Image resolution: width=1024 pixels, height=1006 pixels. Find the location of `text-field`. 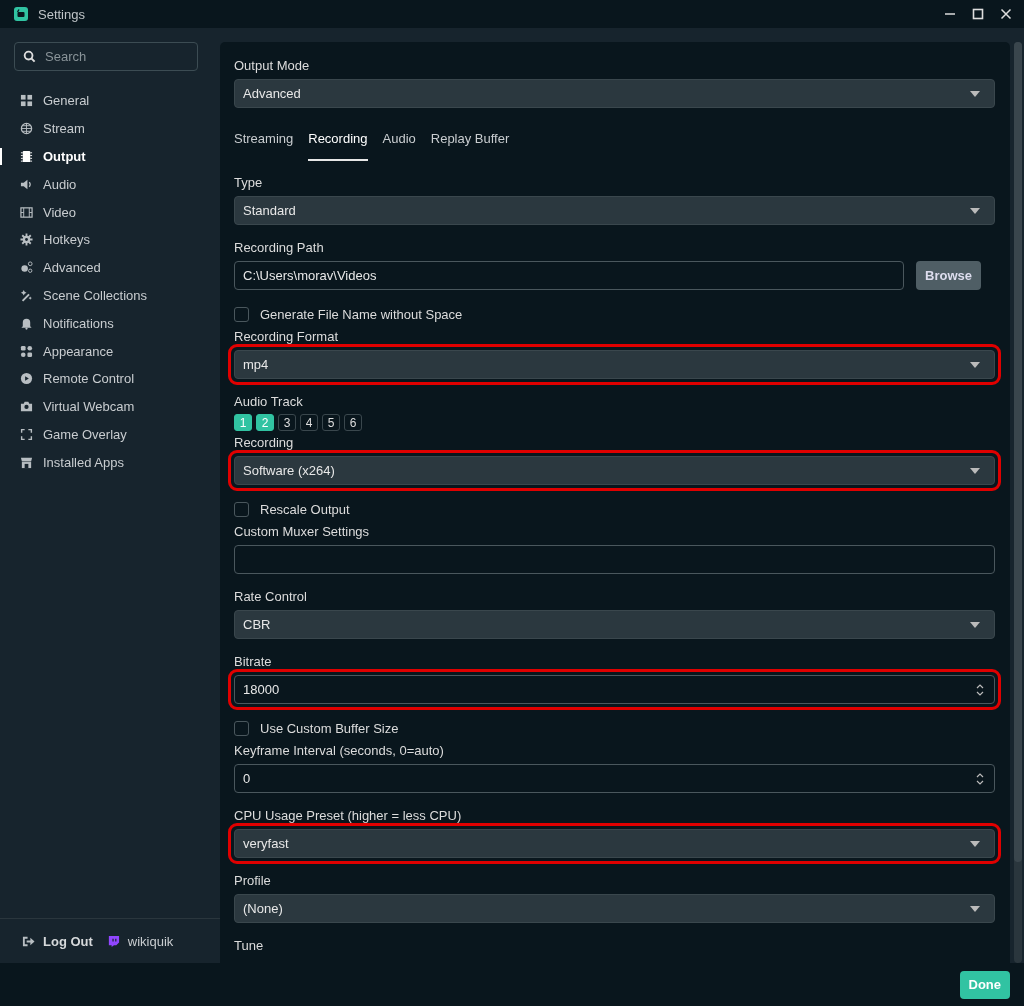

text-field is located at coordinates (614, 559).